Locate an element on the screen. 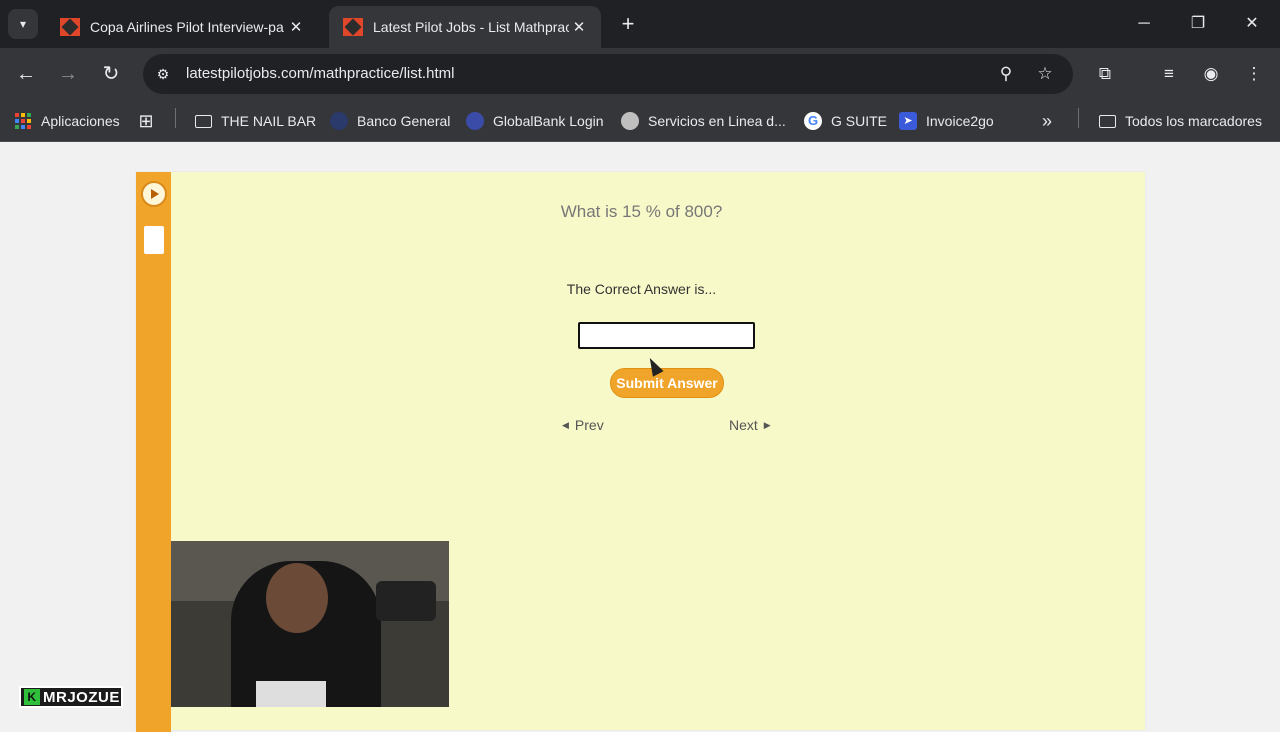 The width and height of the screenshot is (1280, 732). bookmark-label: GlobalBank Login is located at coordinates (548, 121).